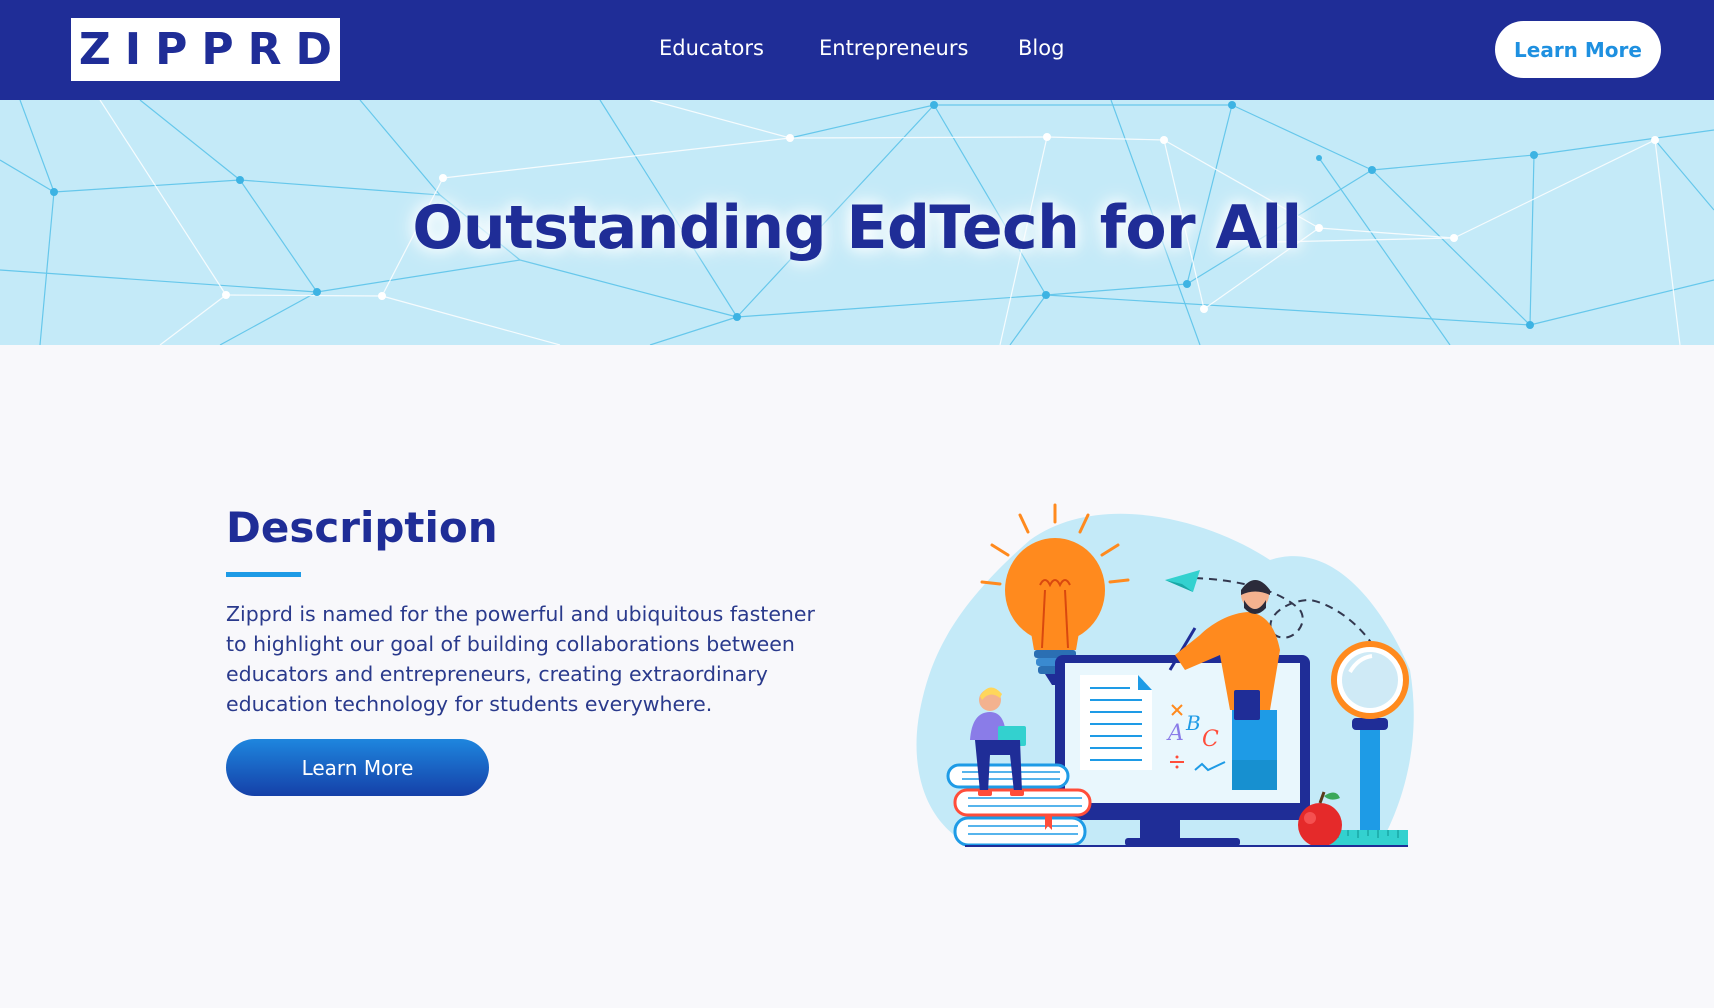 The height and width of the screenshot is (1008, 1714). What do you see at coordinates (1210, 739) in the screenshot?
I see `letter-c: C` at bounding box center [1210, 739].